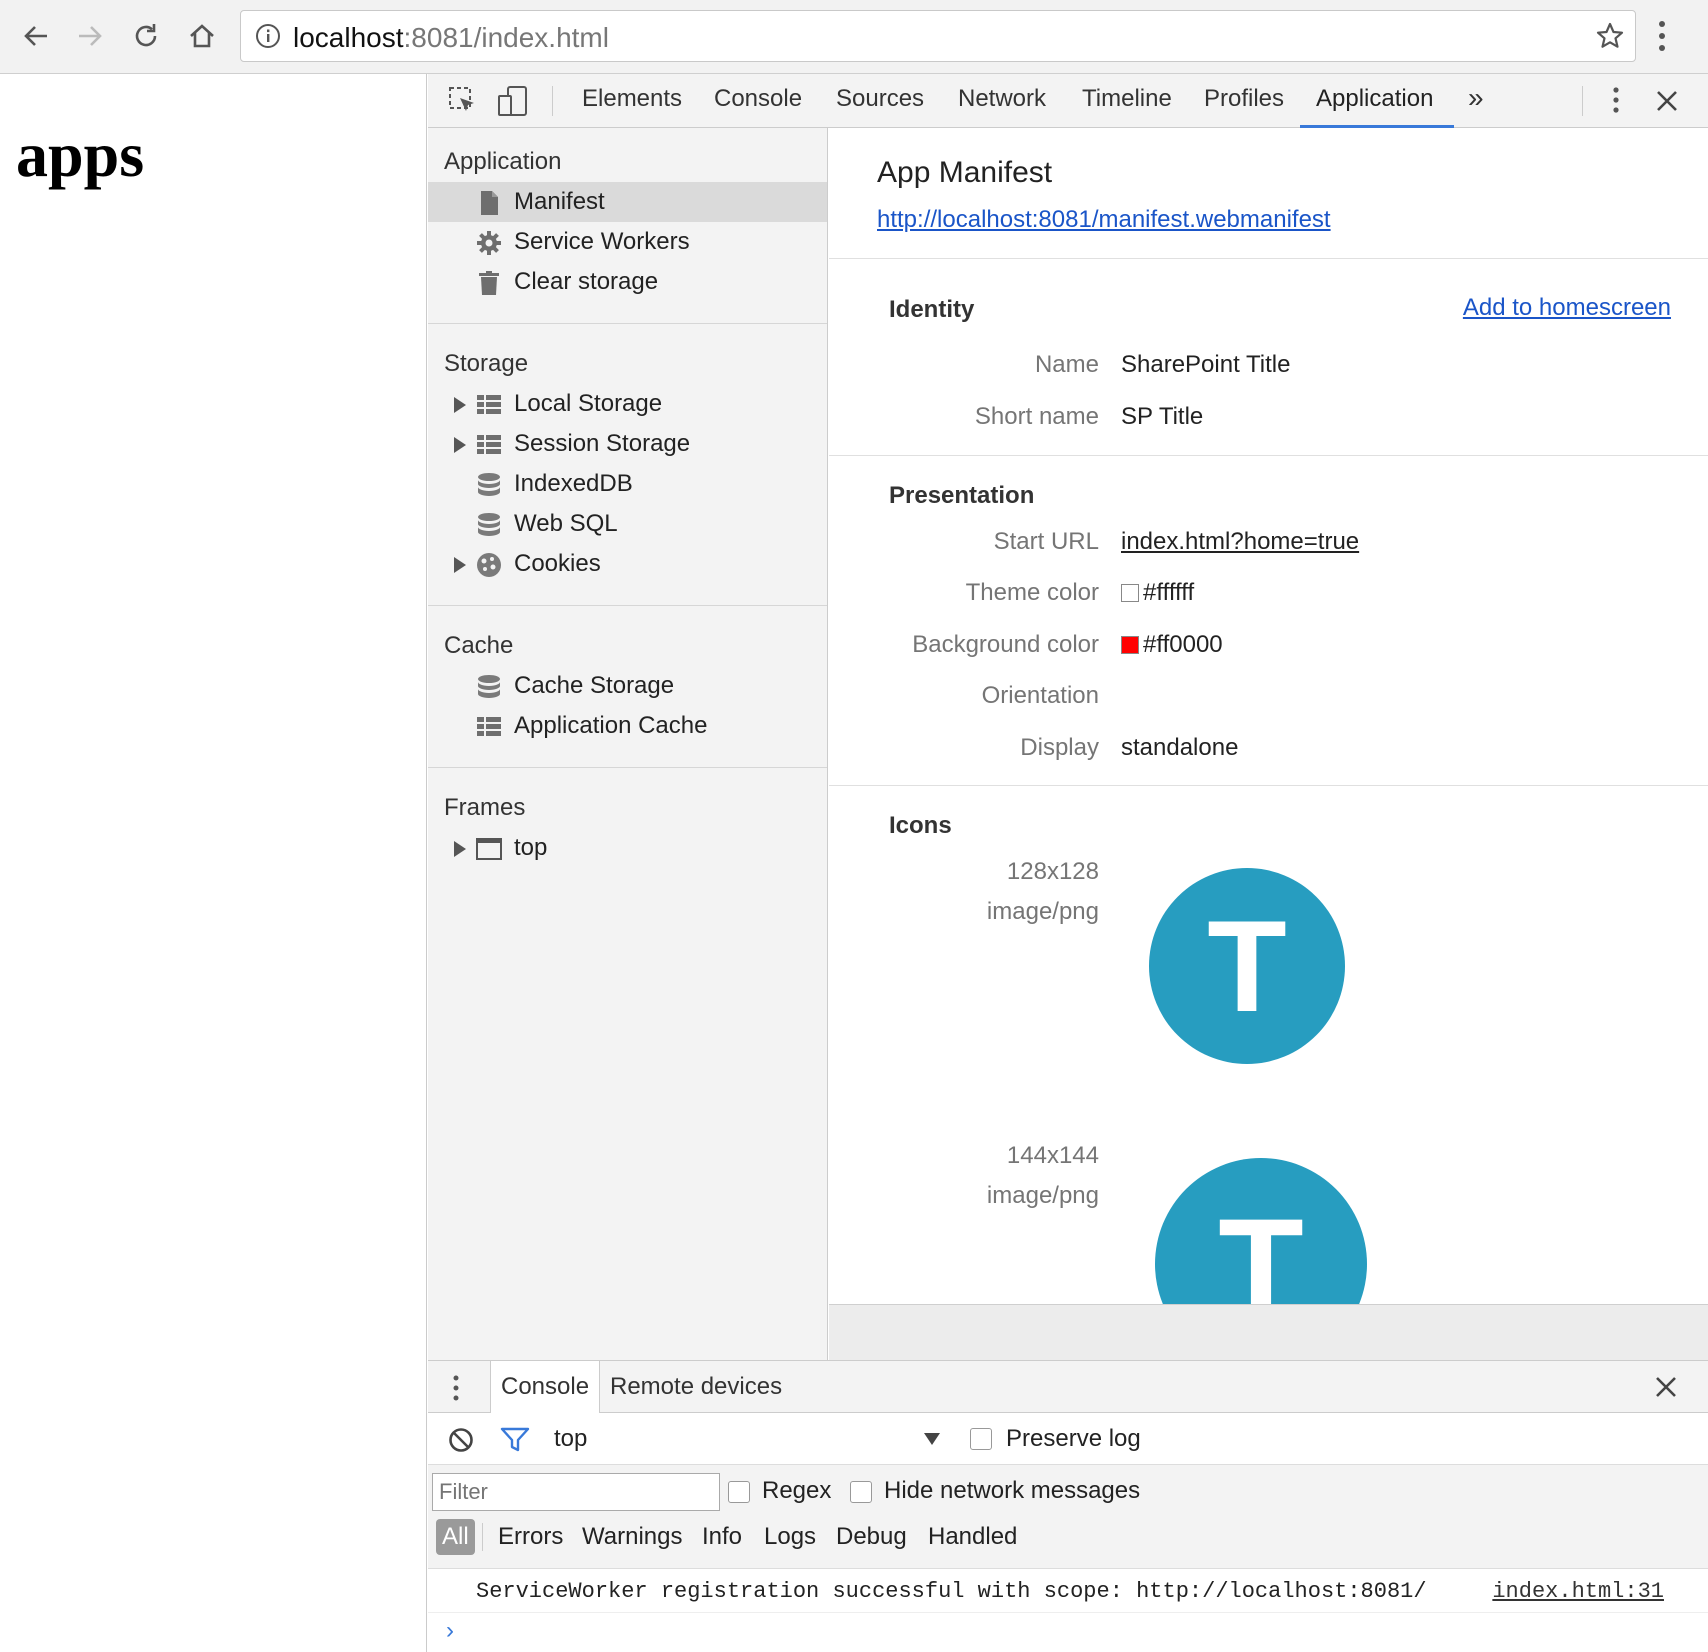  Describe the element at coordinates (627, 202) in the screenshot. I see `sidebar-item-manifest: Manifest` at that location.